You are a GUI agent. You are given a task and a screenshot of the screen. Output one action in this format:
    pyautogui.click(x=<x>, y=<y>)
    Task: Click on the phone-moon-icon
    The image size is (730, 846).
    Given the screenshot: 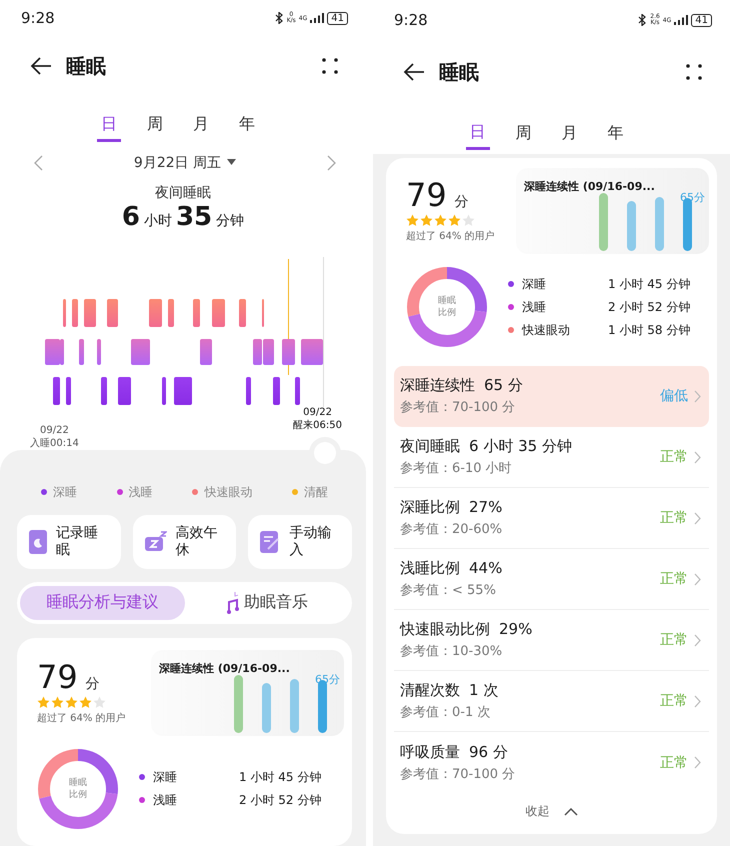 What is the action you would take?
    pyautogui.click(x=38, y=542)
    